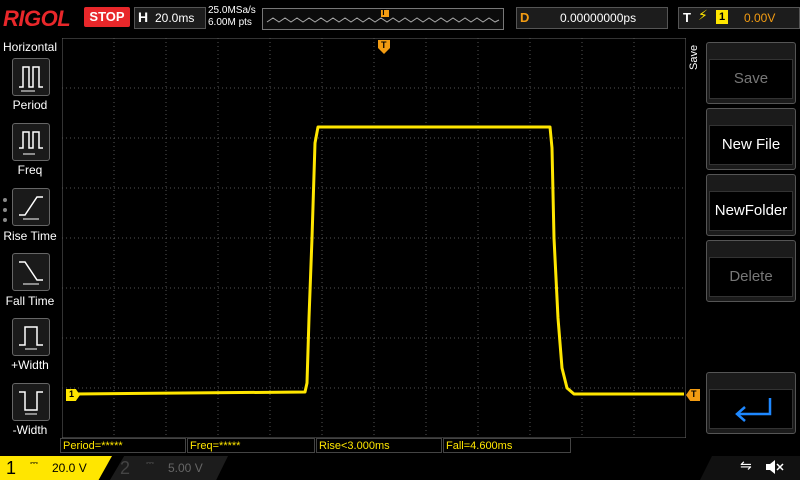  I want to click on trigger-letter: T, so click(687, 17).